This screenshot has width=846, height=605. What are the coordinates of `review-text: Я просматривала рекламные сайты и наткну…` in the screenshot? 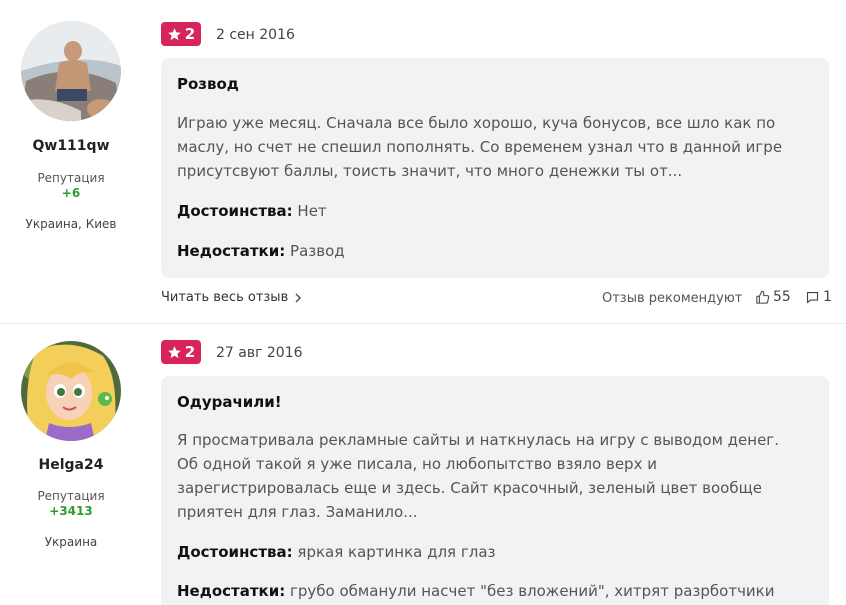 It's located at (478, 476).